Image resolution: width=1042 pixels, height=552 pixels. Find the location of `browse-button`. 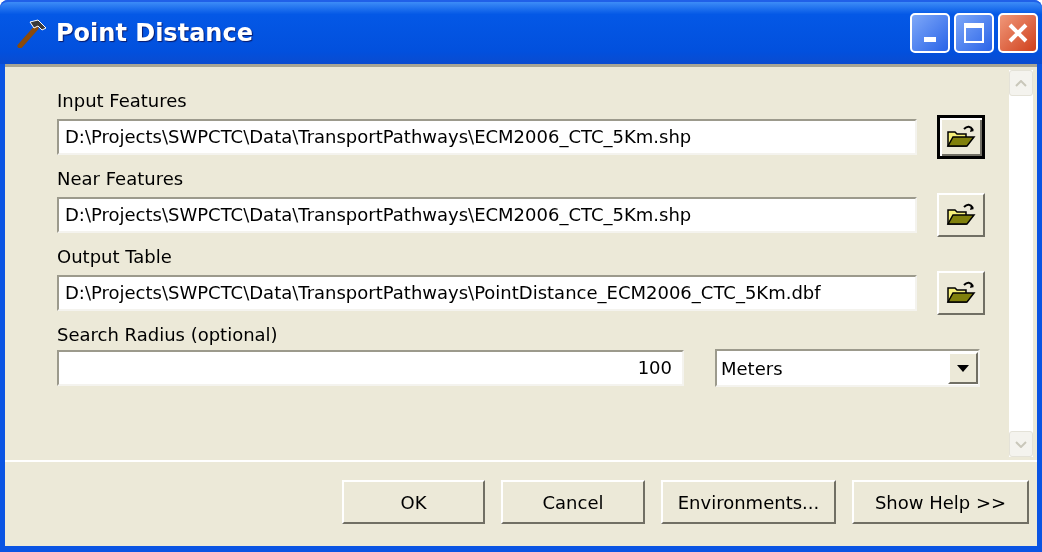

browse-button is located at coordinates (961, 137).